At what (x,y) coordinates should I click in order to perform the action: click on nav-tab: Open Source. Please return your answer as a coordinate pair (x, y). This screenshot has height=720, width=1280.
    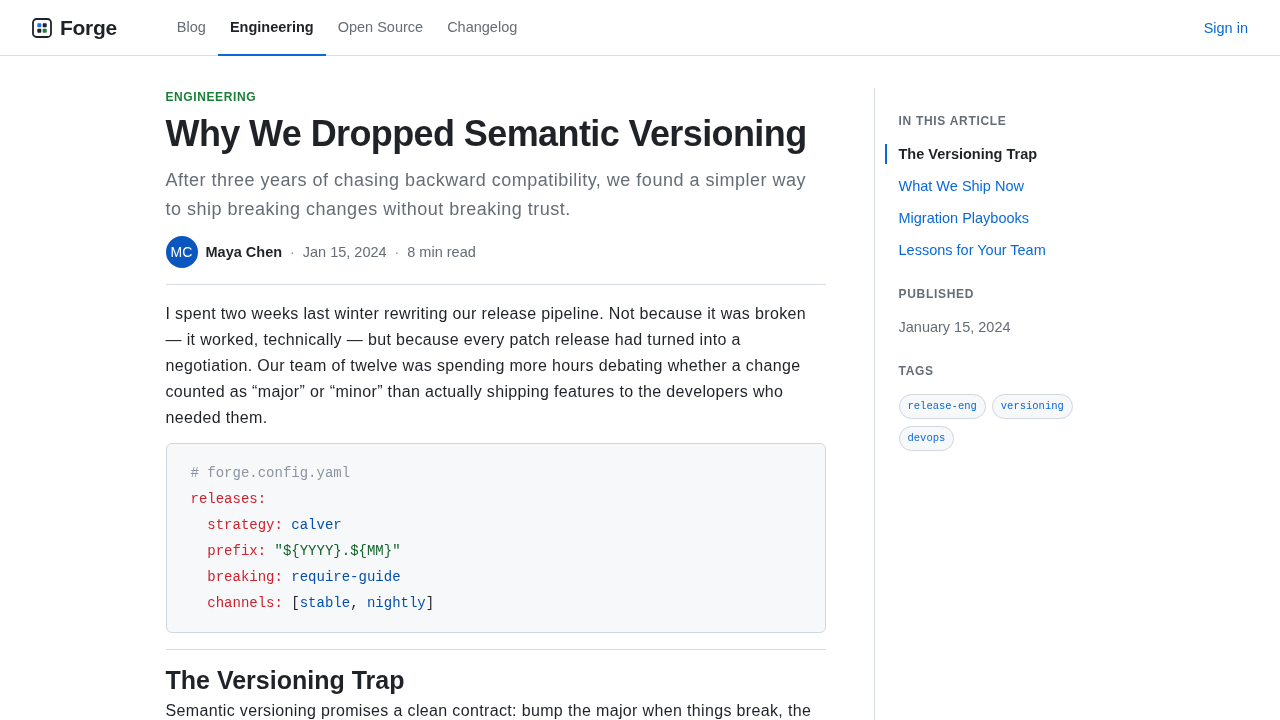
    Looking at the image, I should click on (380, 28).